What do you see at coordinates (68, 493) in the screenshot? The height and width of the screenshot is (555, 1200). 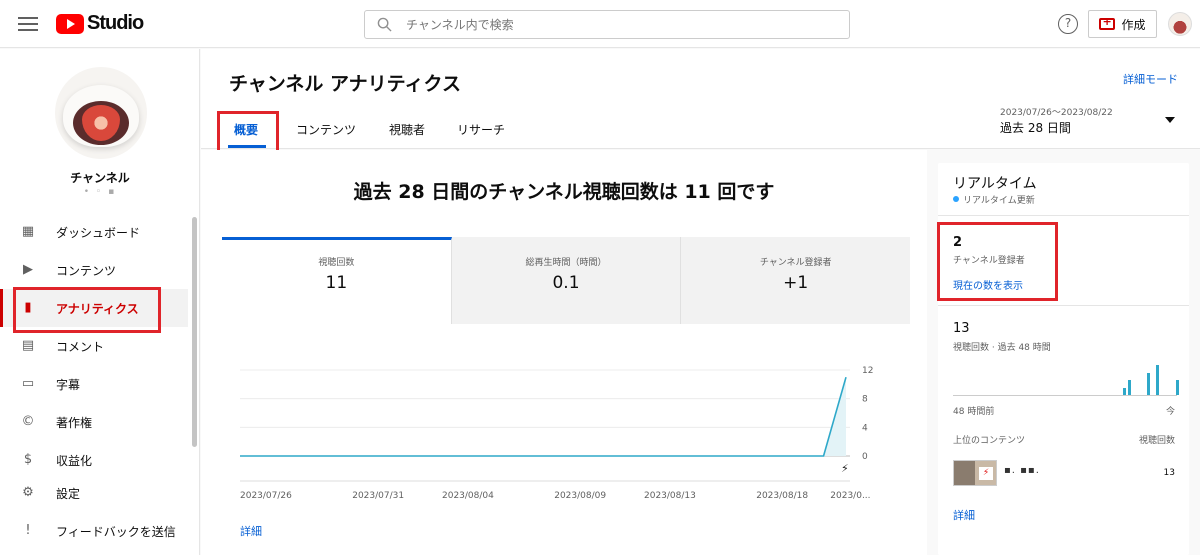 I see `sidebar-item-label: 設定` at bounding box center [68, 493].